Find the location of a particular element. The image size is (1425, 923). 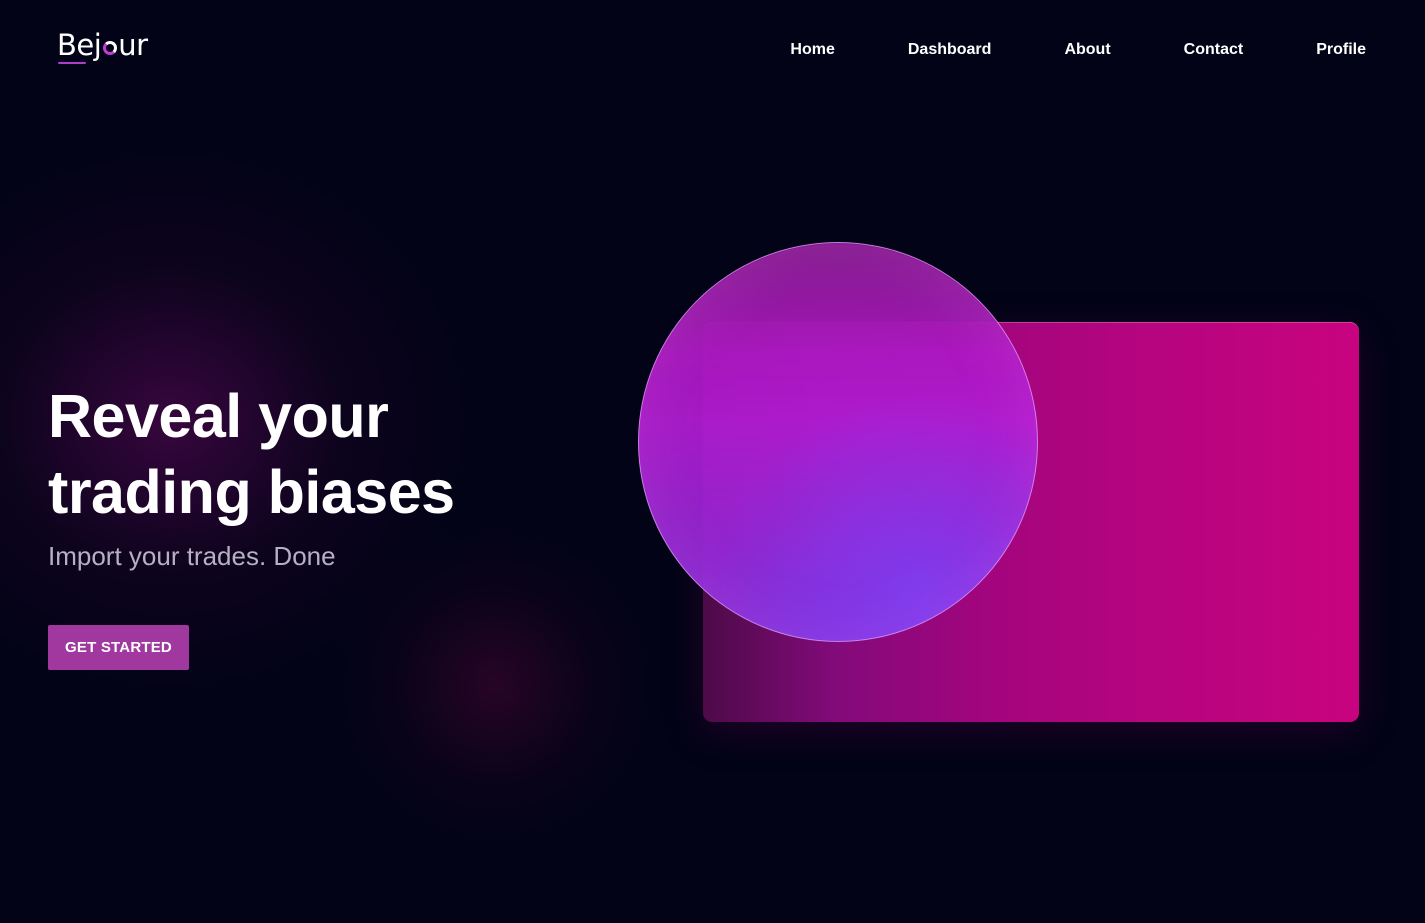

brand-logo: Bej ur is located at coordinates (102, 45).